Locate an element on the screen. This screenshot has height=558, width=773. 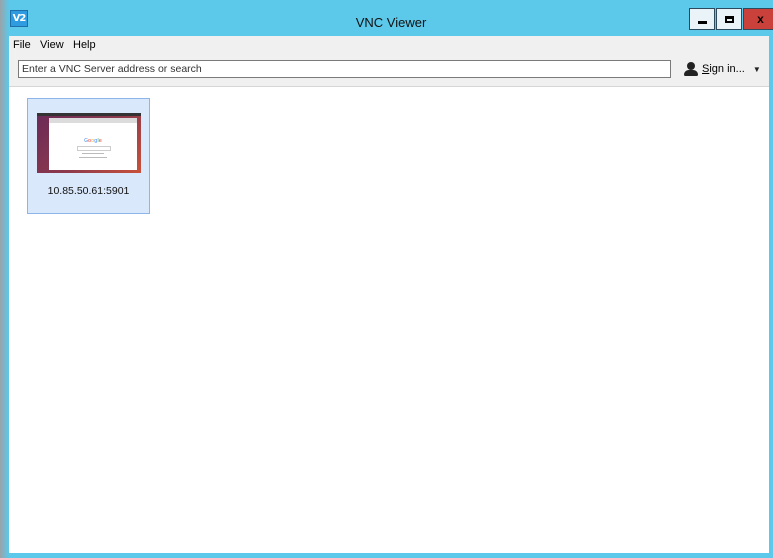
title-bar: V2 VNC Viewer x is located at coordinates (391, 21).